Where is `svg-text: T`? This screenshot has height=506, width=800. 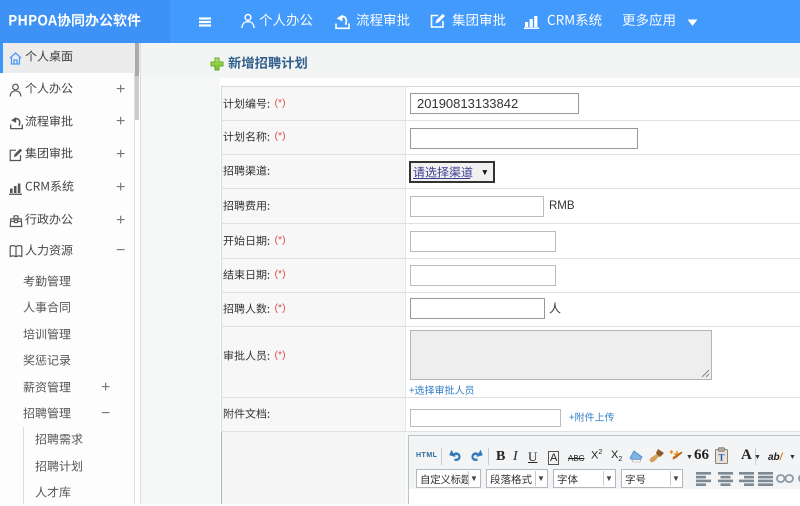
svg-text: T is located at coordinates (721, 458).